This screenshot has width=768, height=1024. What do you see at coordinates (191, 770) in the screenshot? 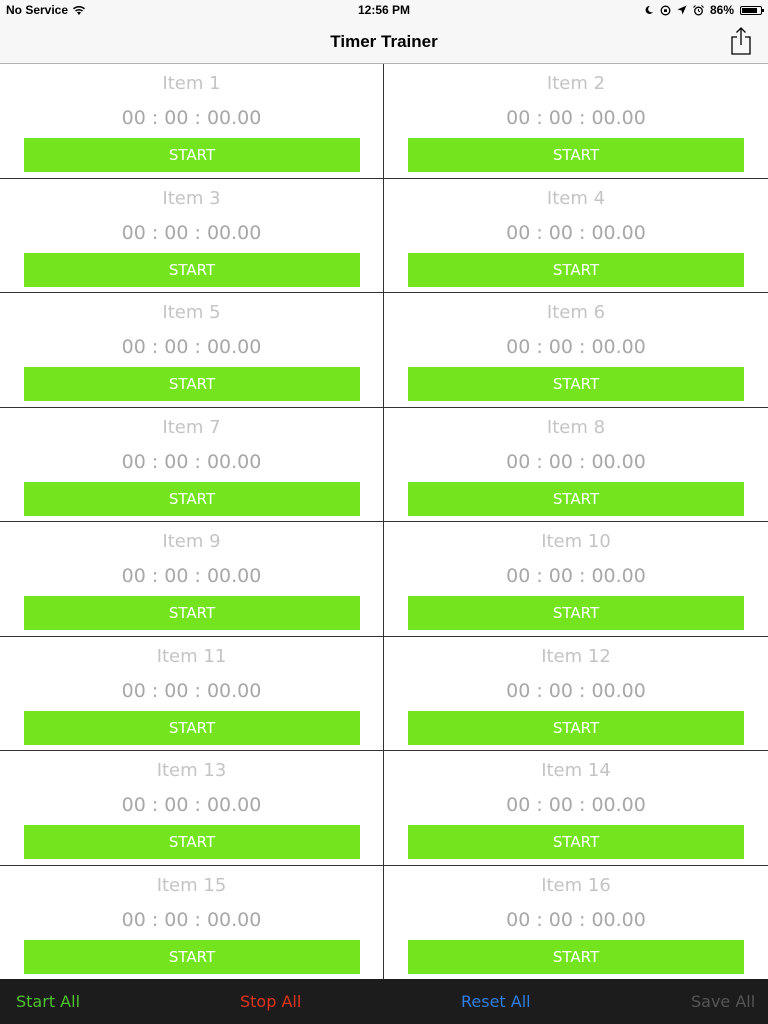
I see `timer-label: Item 13` at bounding box center [191, 770].